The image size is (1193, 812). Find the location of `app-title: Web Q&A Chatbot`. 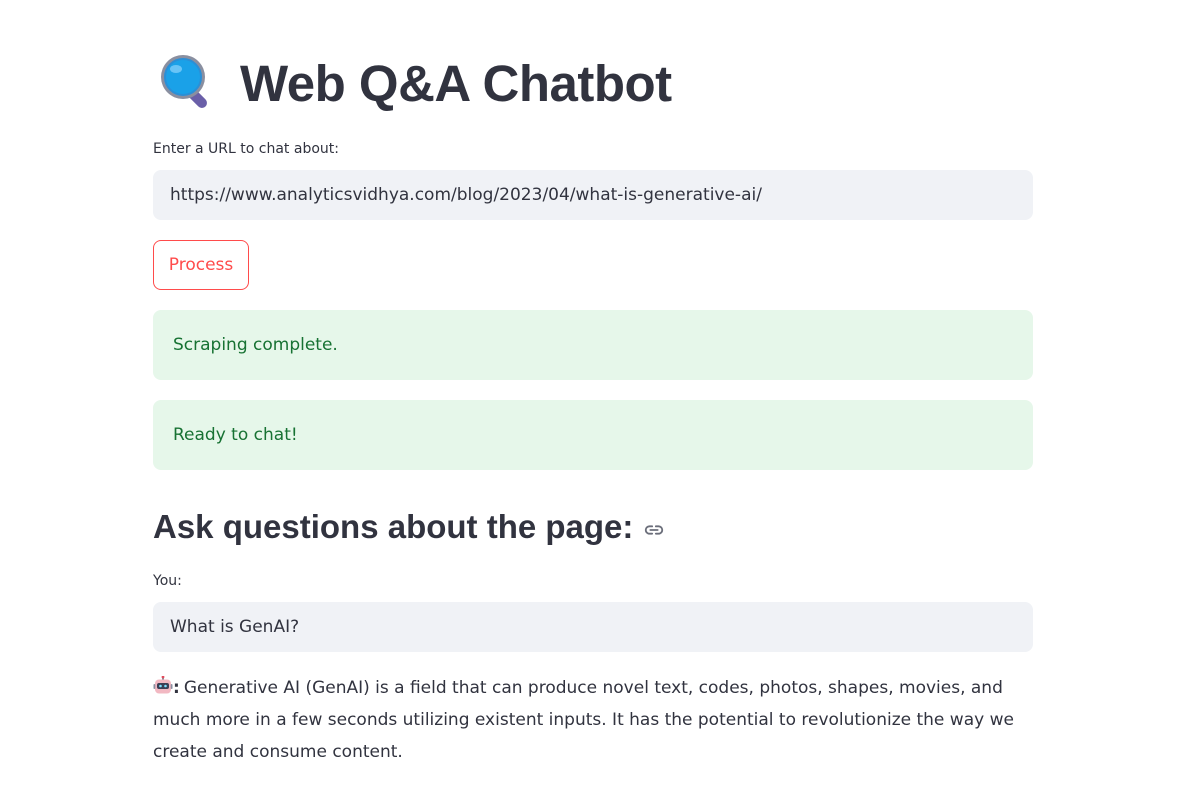

app-title: Web Q&A Chatbot is located at coordinates (456, 83).